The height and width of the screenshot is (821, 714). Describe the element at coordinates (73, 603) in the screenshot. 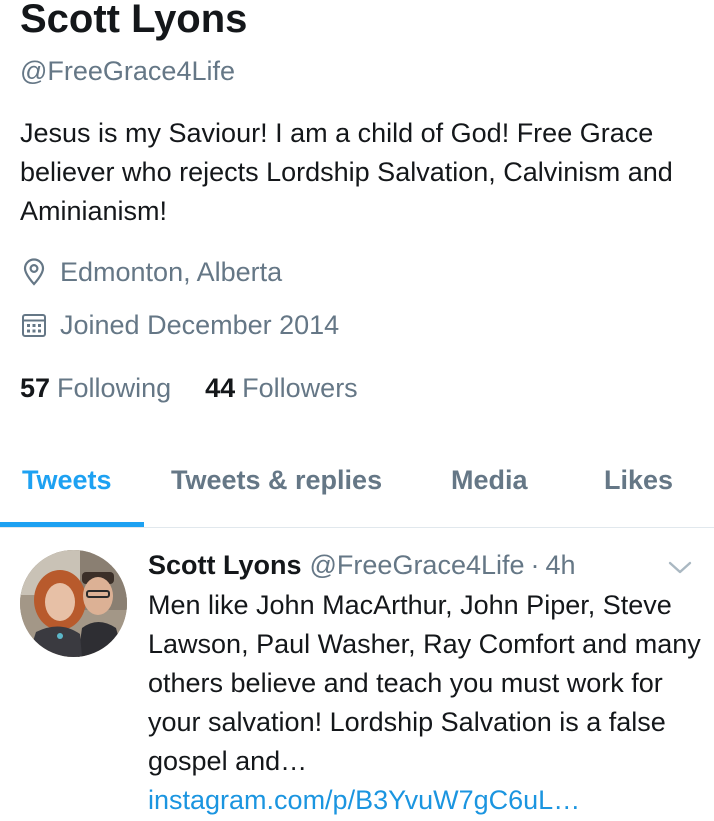

I see `avatar` at that location.